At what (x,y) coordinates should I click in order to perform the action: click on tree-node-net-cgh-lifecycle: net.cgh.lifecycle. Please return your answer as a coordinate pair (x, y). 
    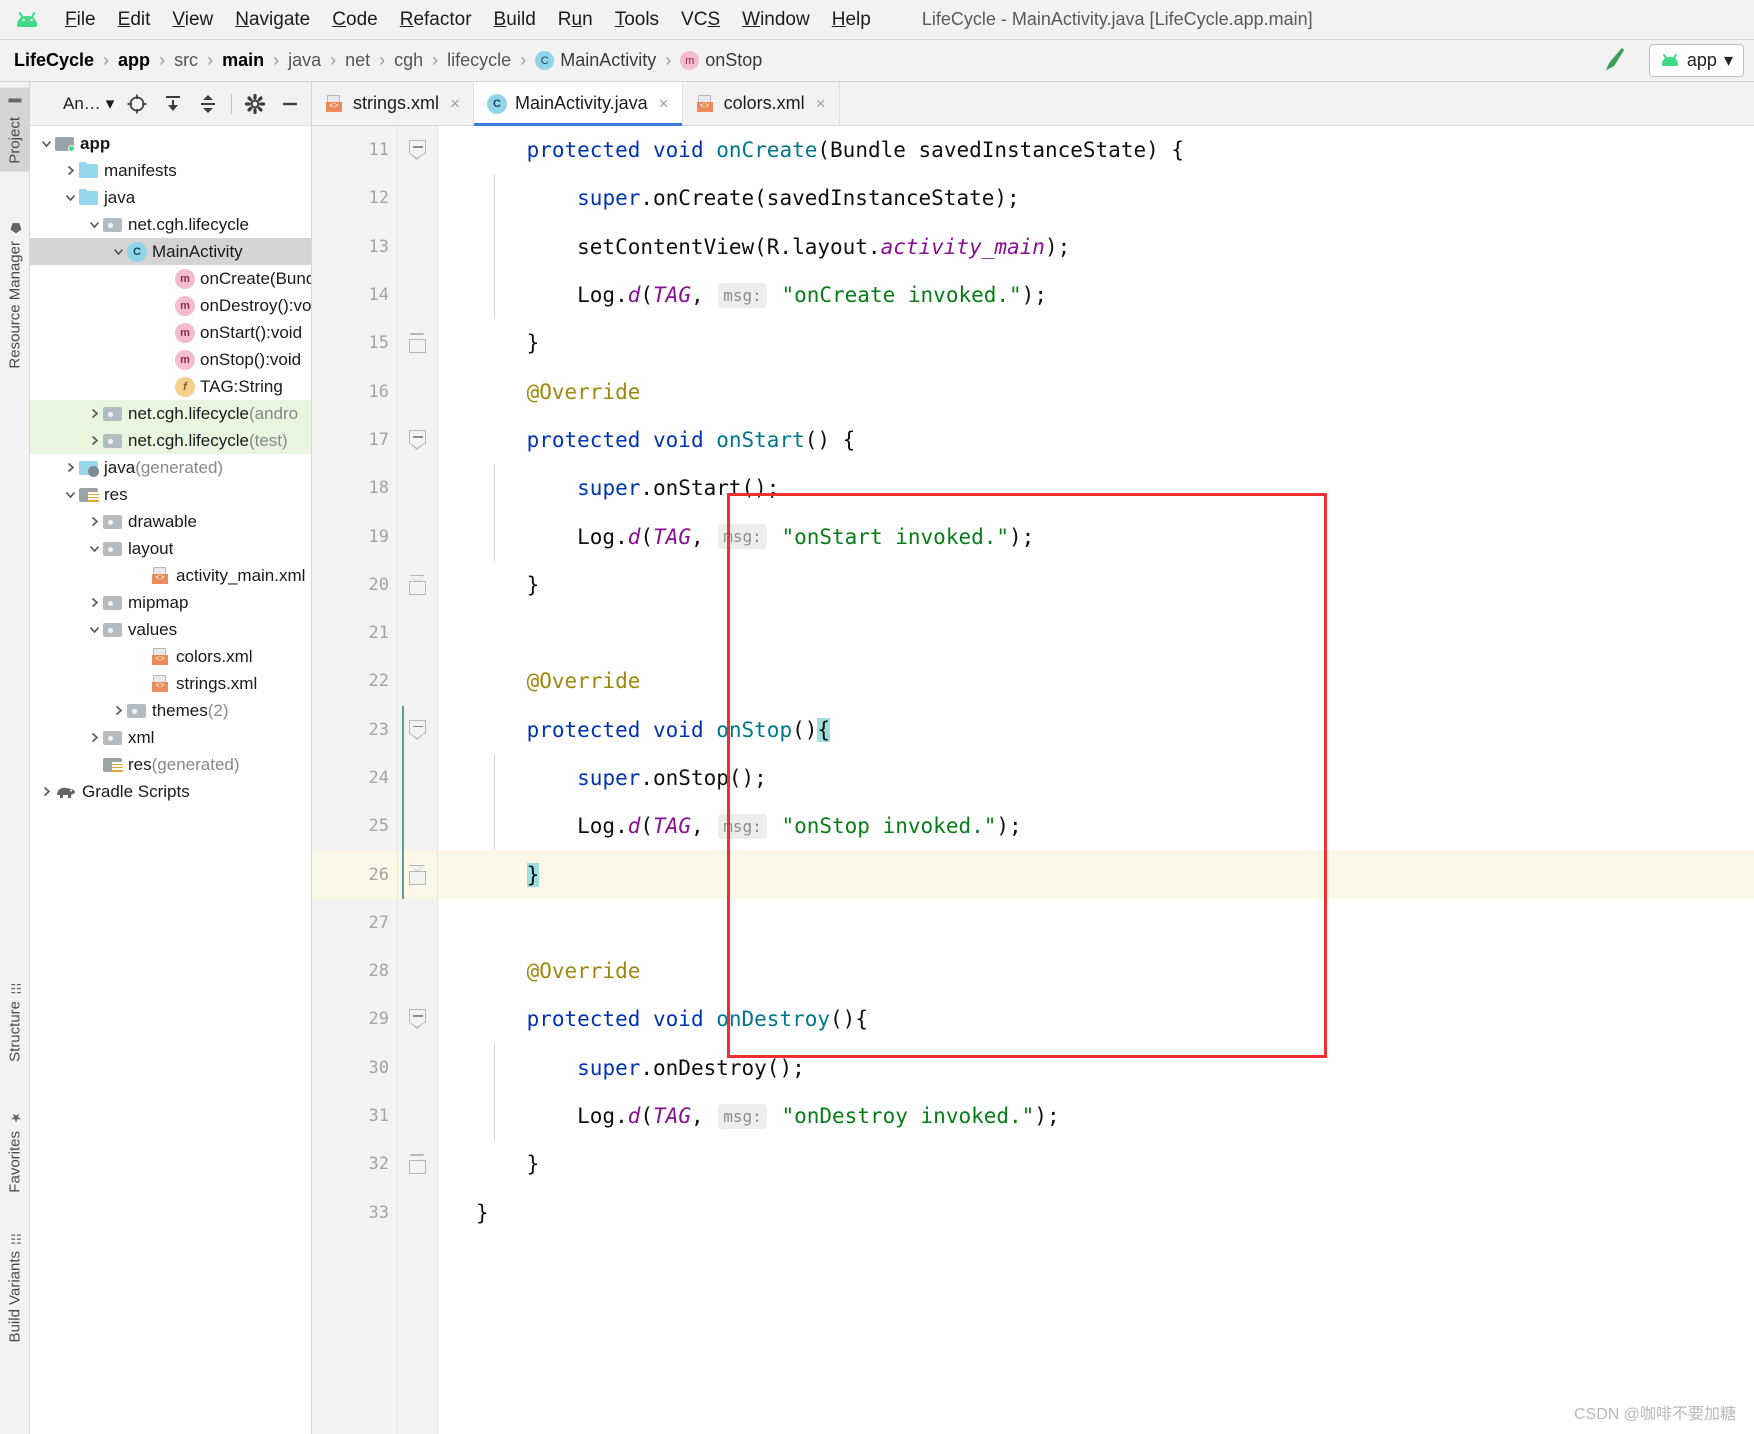
    Looking at the image, I should click on (170, 224).